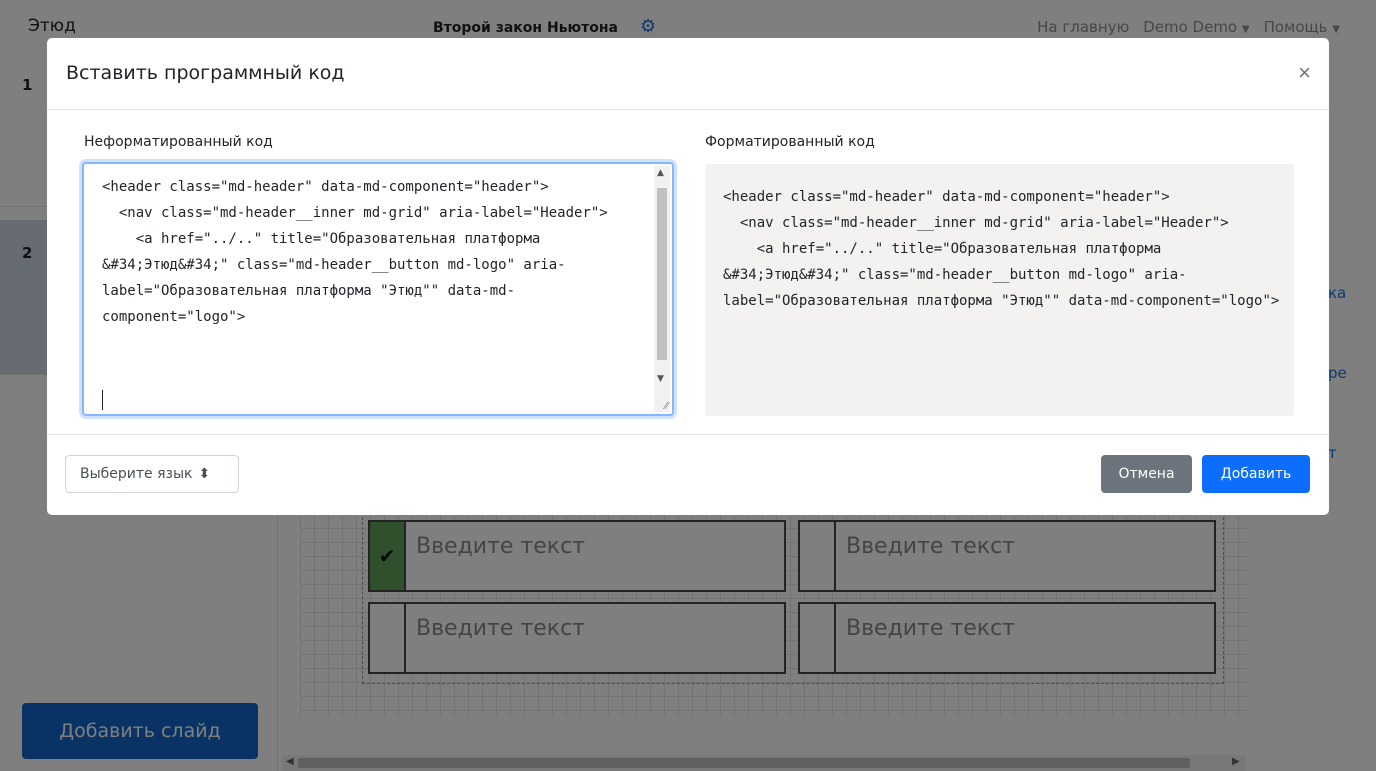  What do you see at coordinates (136, 474) in the screenshot?
I see `language-select-value: Выберите язык` at bounding box center [136, 474].